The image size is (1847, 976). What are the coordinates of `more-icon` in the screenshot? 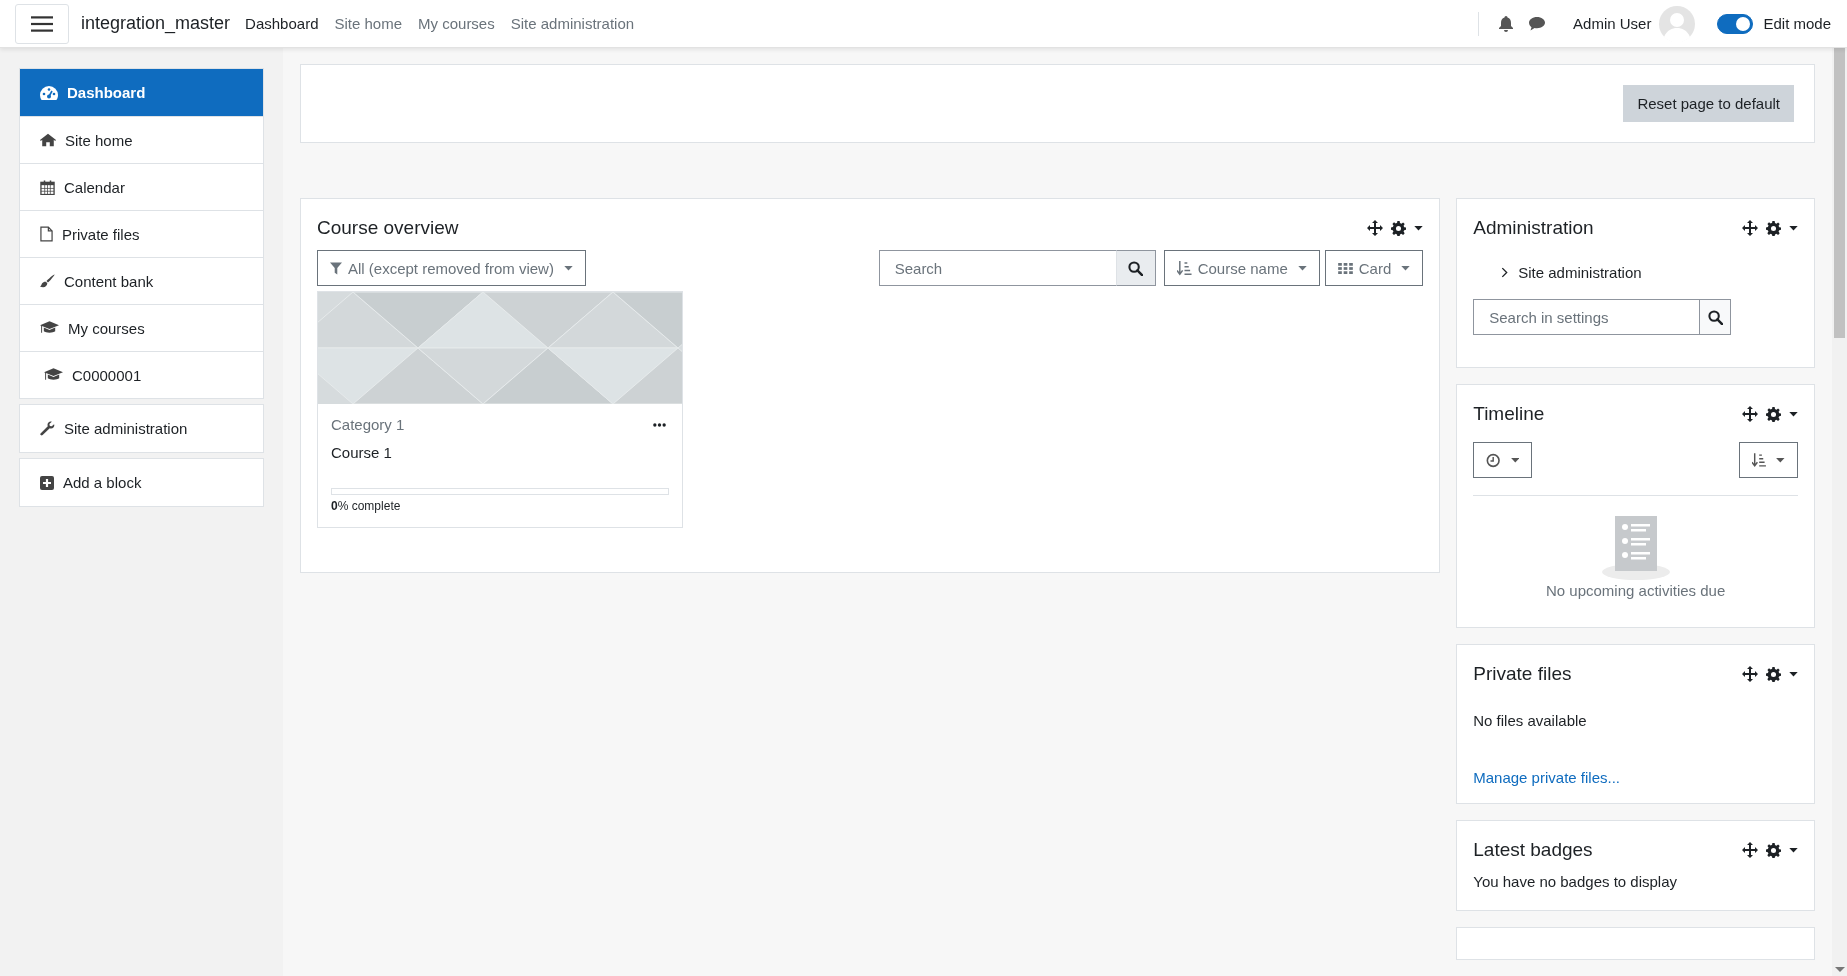 It's located at (659, 424).